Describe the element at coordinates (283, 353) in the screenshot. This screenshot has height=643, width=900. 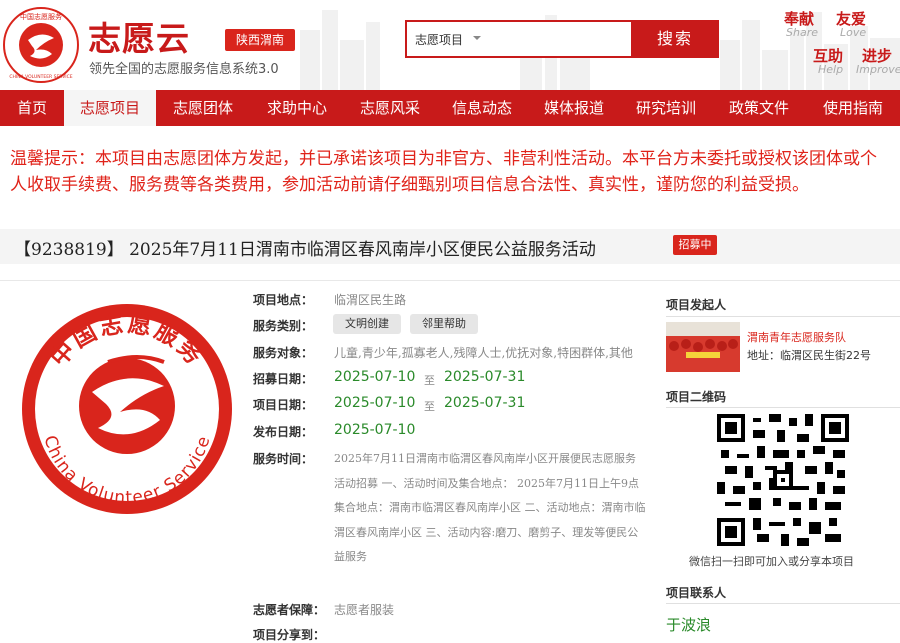
I see `targets-label: 服务对象：` at that location.